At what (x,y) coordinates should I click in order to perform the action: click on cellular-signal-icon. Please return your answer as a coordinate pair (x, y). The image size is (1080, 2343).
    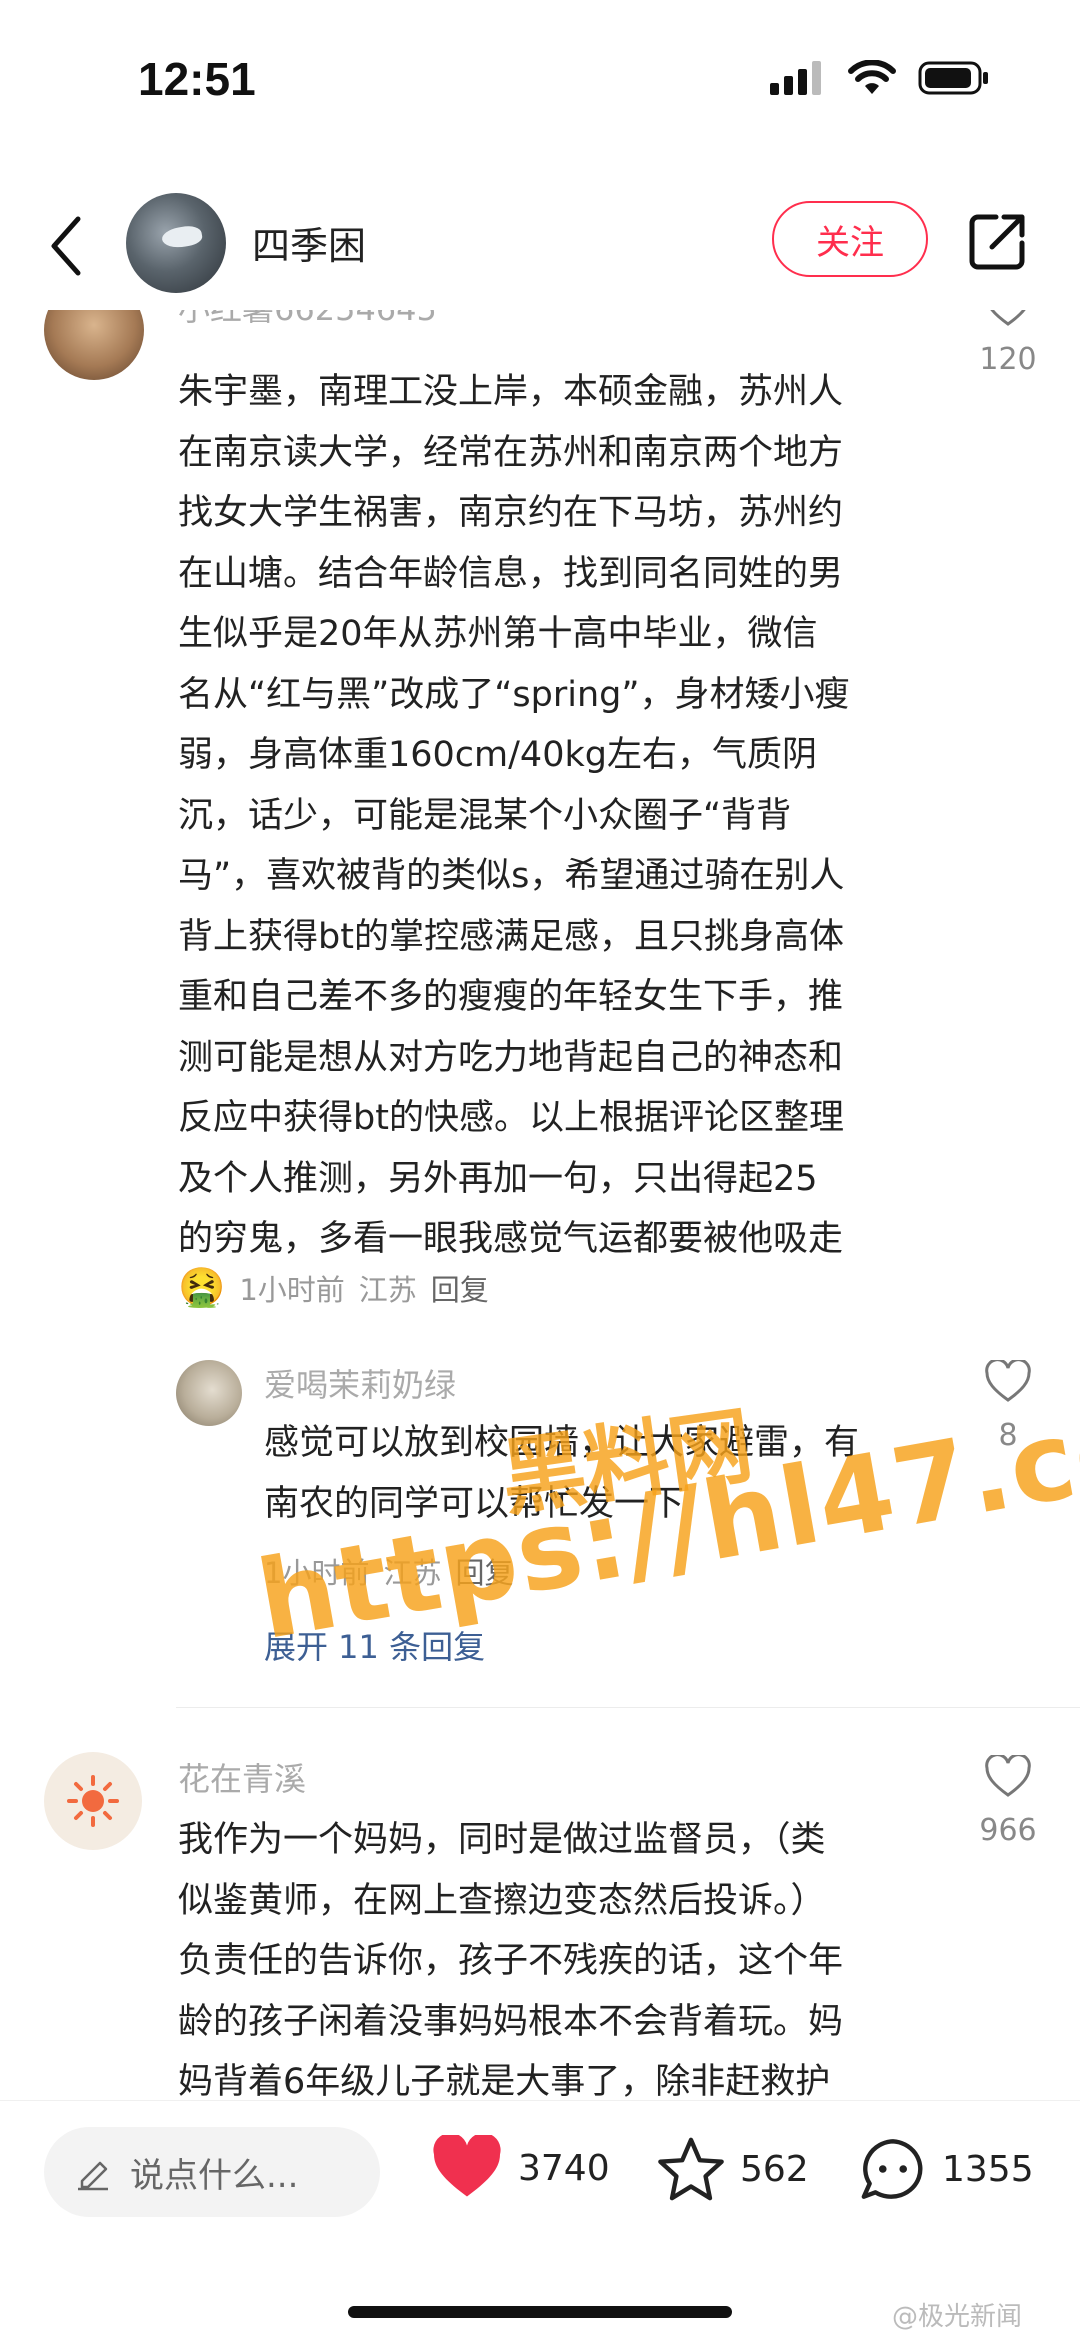
    Looking at the image, I should click on (795, 78).